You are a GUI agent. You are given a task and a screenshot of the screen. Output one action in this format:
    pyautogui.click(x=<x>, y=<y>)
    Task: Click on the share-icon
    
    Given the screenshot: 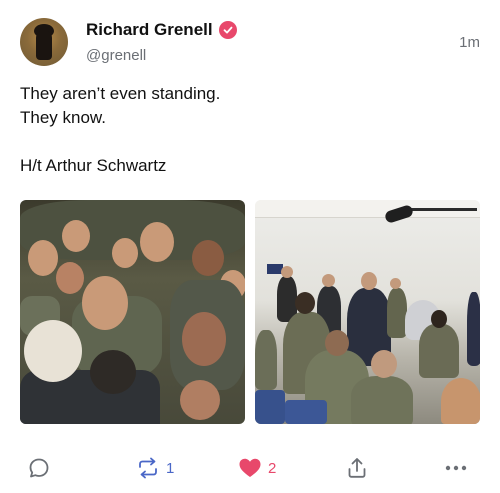 What is the action you would take?
    pyautogui.click(x=357, y=468)
    